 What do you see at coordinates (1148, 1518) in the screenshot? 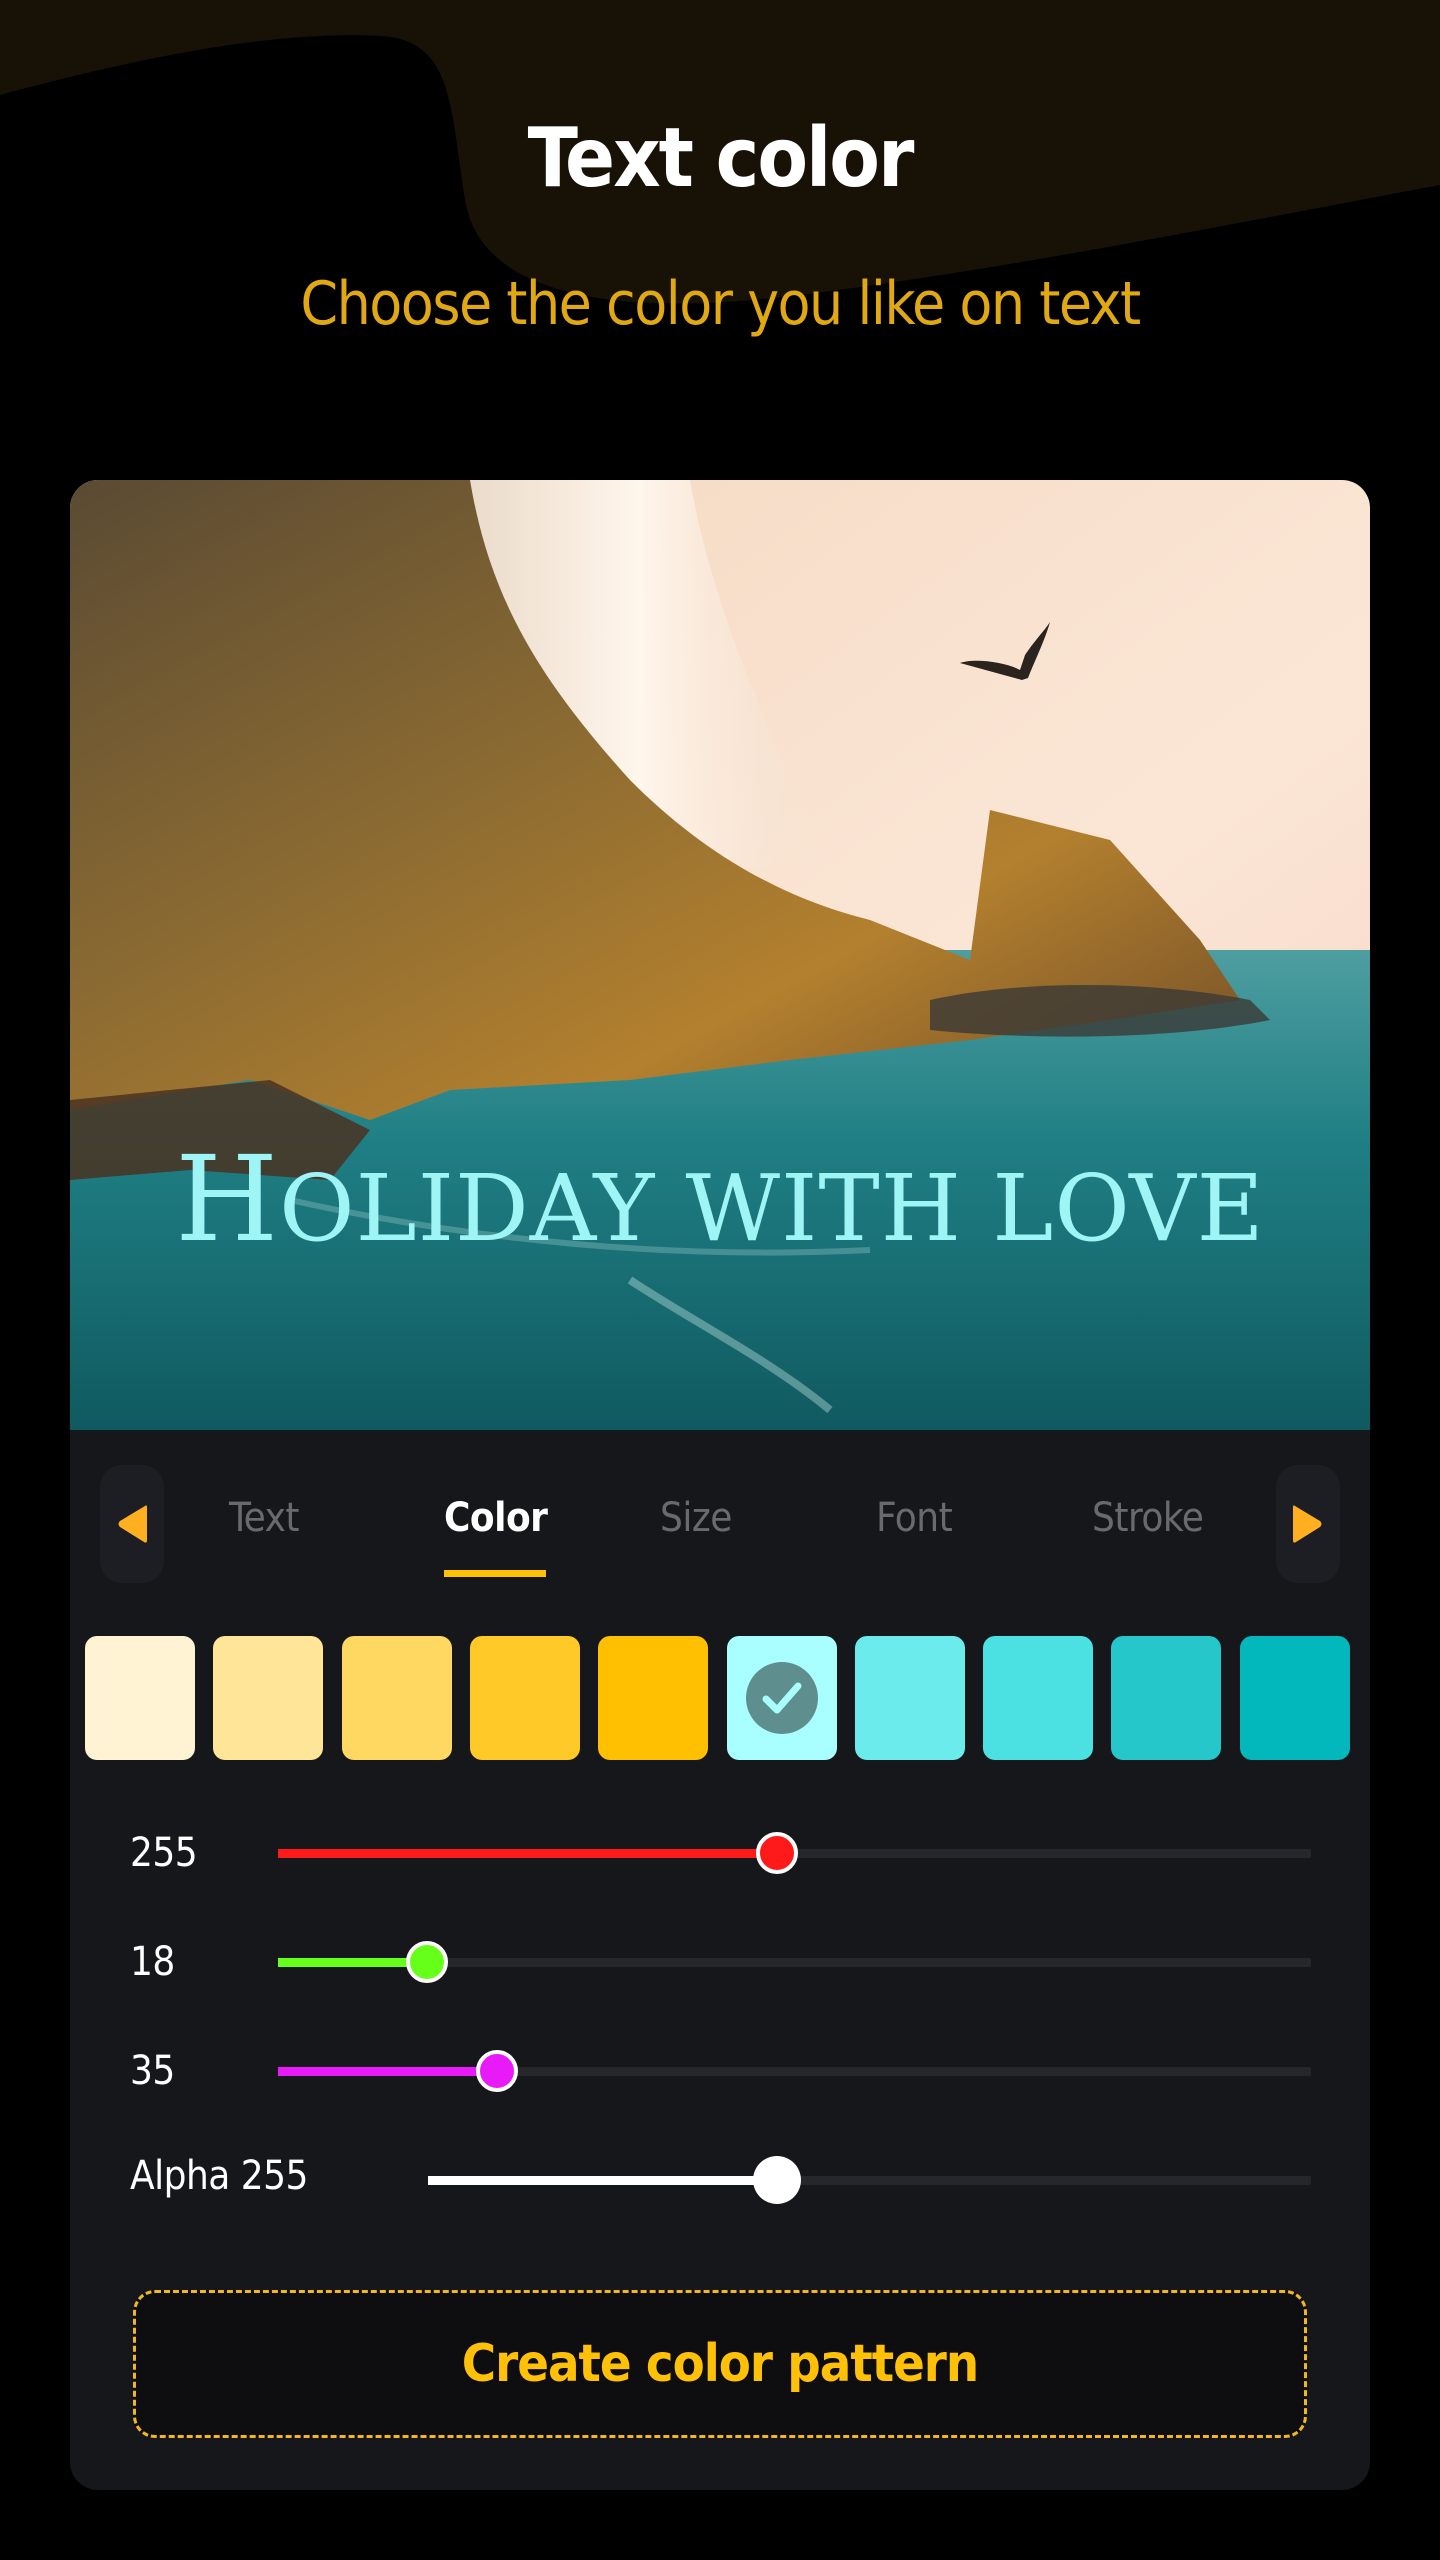
I see `tab-stroke: Stroke` at bounding box center [1148, 1518].